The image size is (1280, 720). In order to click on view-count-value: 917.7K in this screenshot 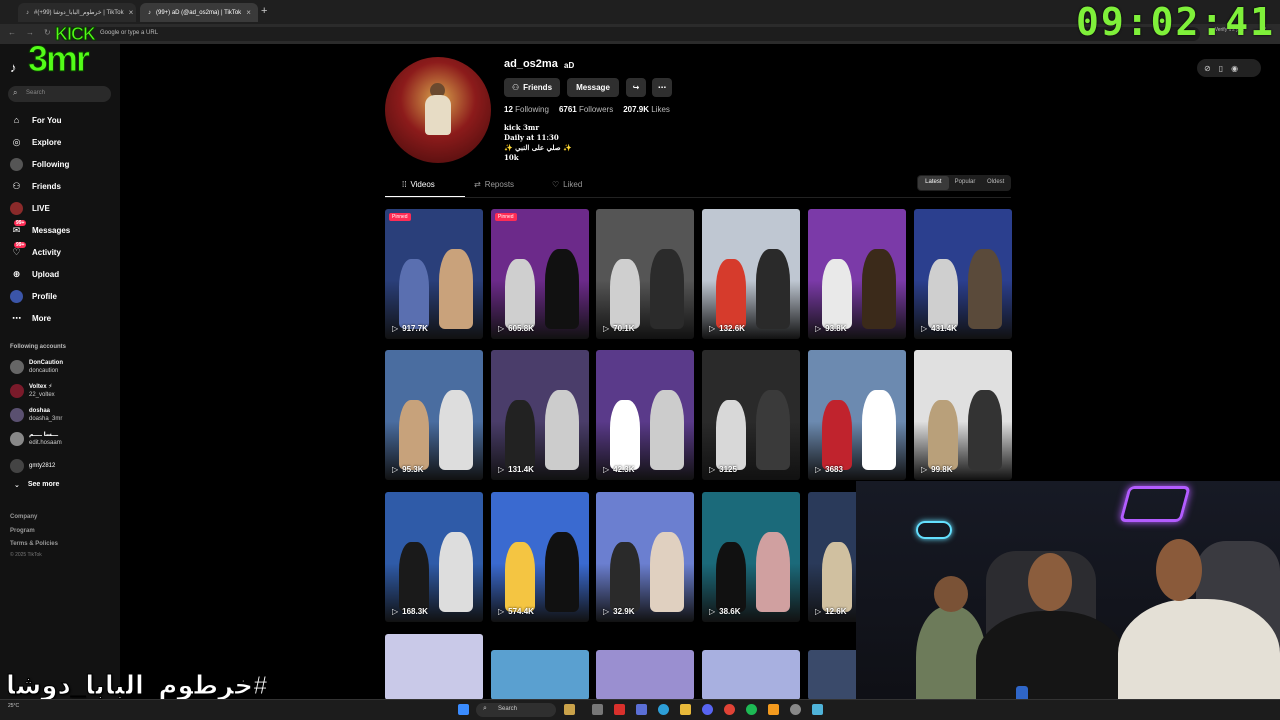, I will do `click(415, 328)`.